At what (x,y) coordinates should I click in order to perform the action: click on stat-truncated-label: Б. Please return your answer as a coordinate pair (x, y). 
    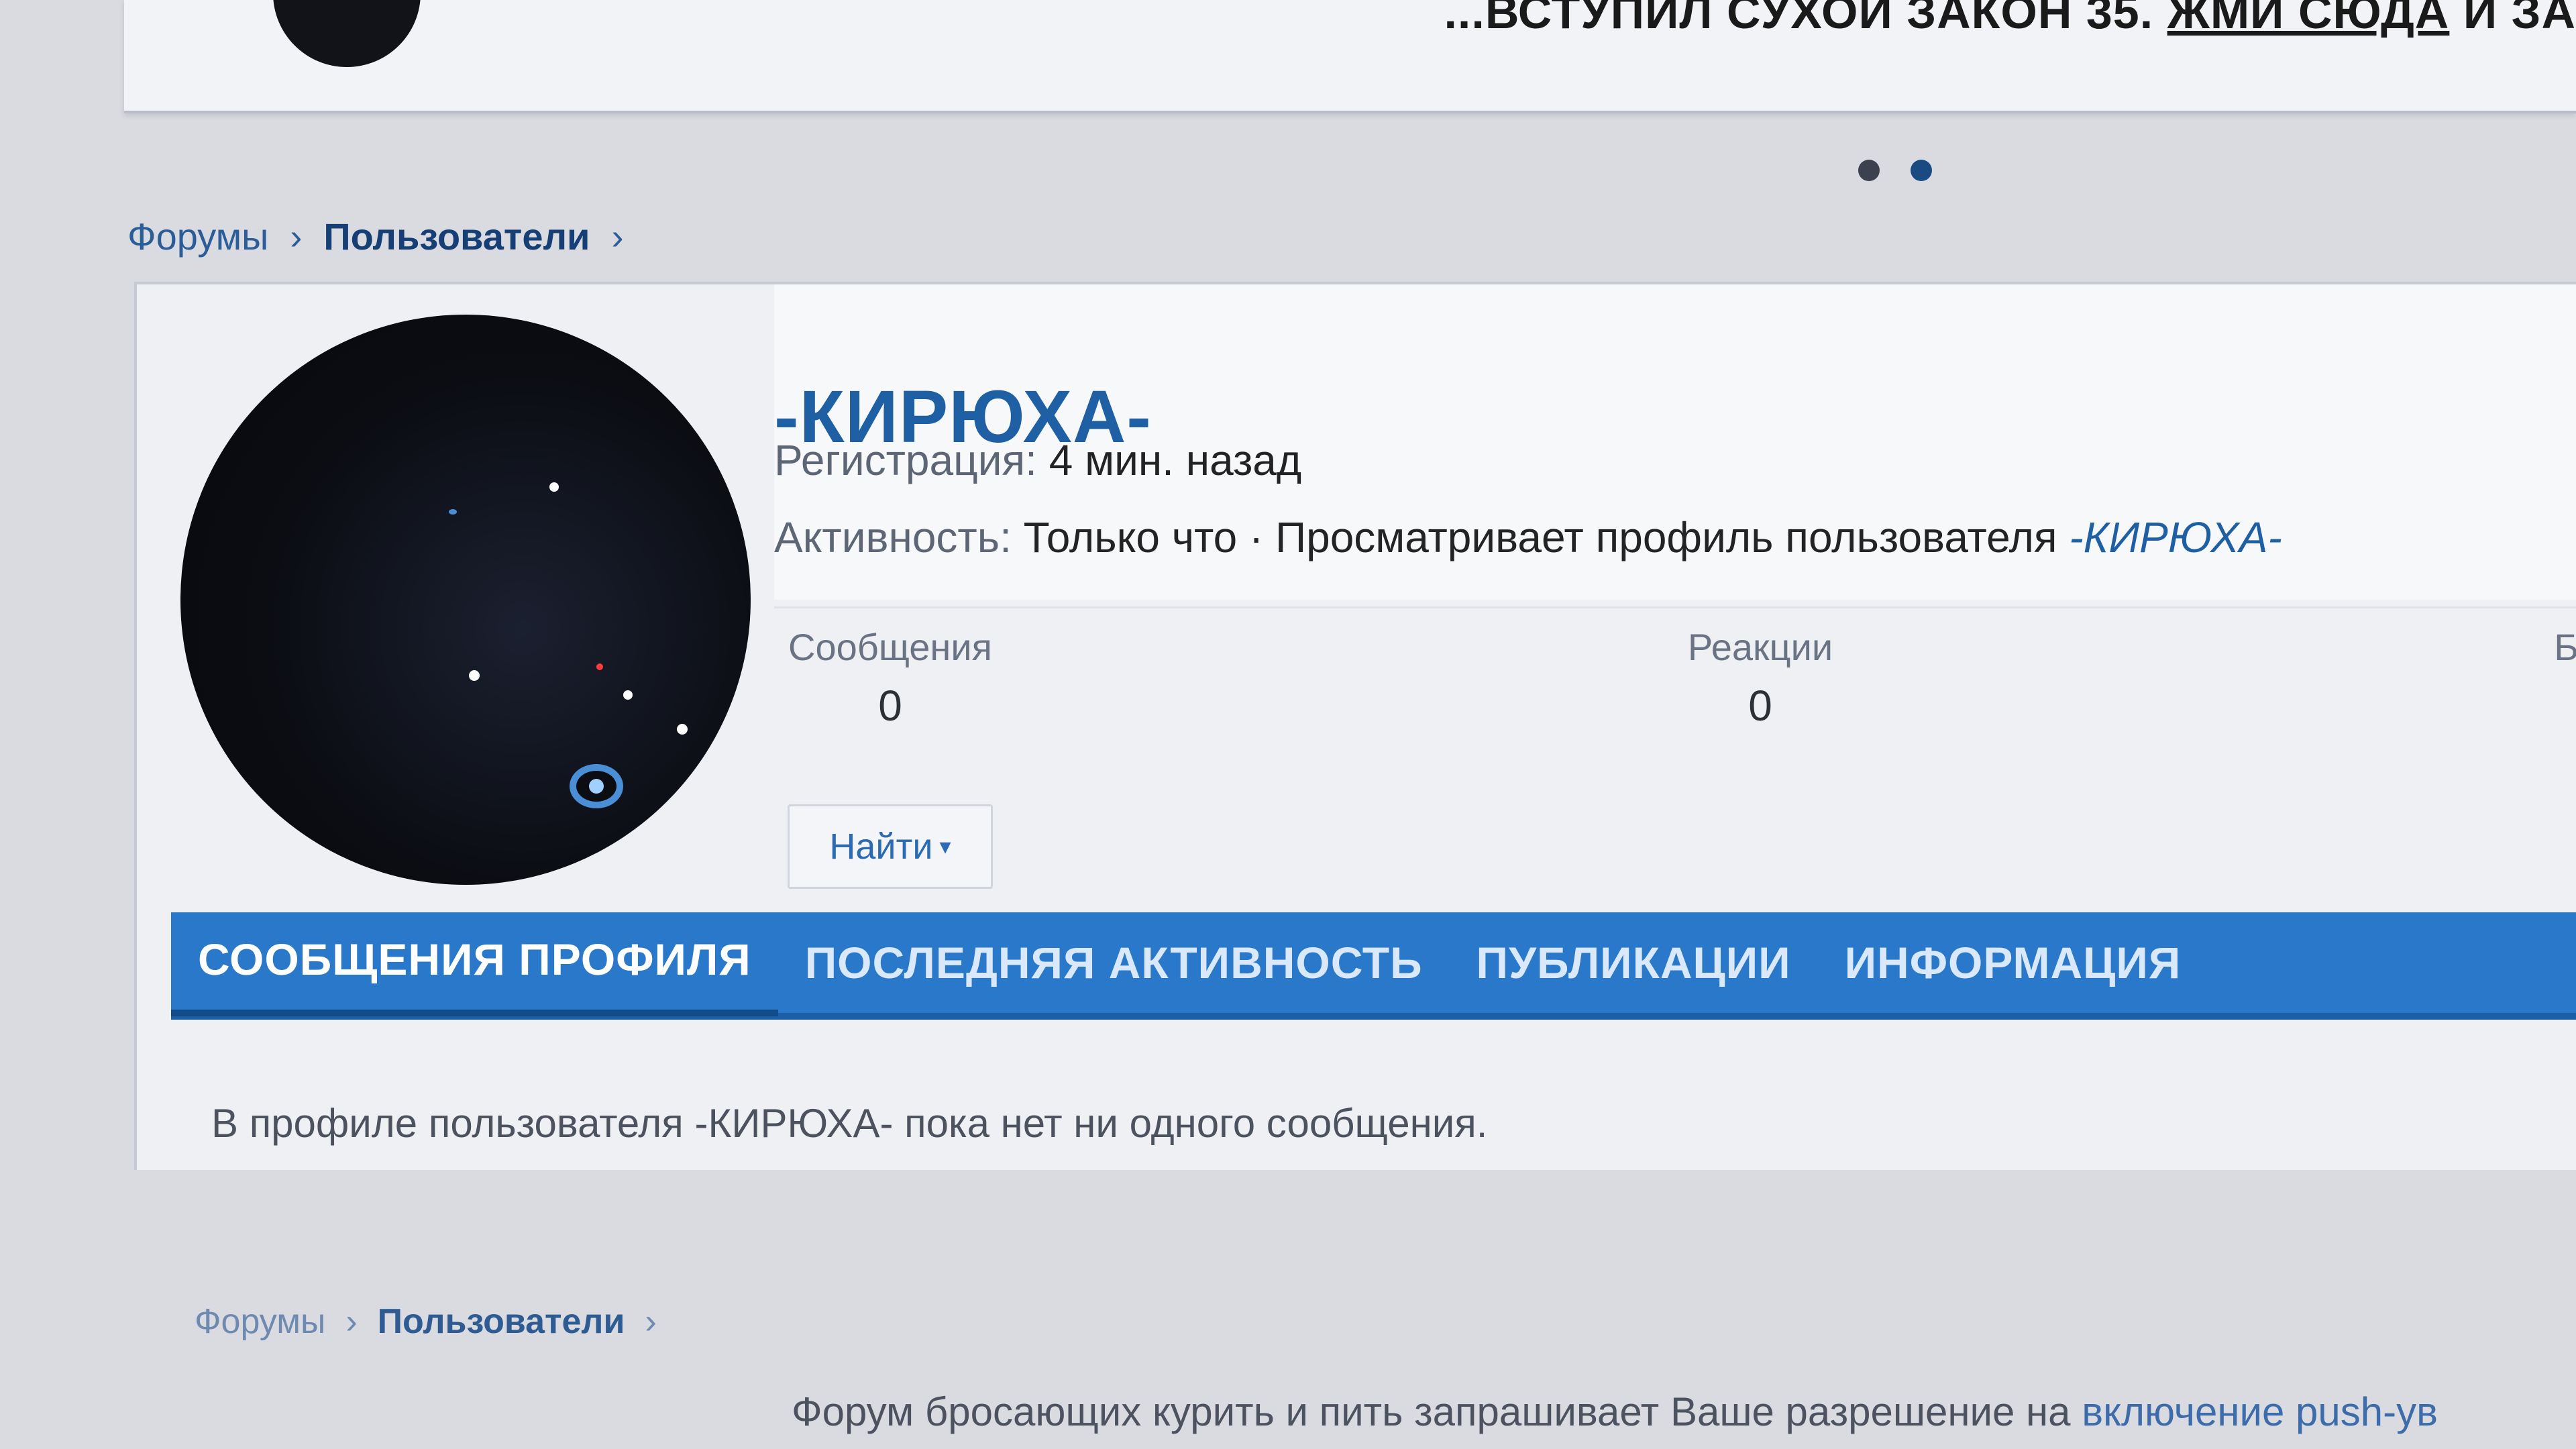
    Looking at the image, I should click on (2565, 647).